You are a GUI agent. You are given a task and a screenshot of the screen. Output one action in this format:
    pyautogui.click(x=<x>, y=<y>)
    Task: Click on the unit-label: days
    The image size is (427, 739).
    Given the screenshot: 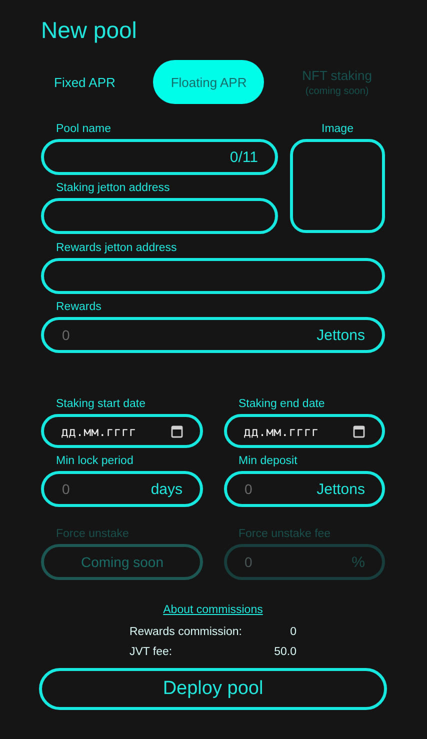 What is the action you would take?
    pyautogui.click(x=166, y=489)
    